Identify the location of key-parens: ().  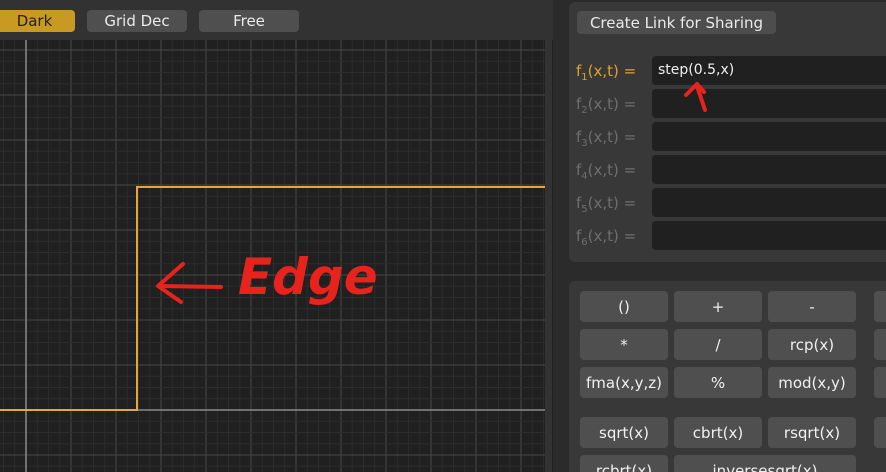
(624, 306).